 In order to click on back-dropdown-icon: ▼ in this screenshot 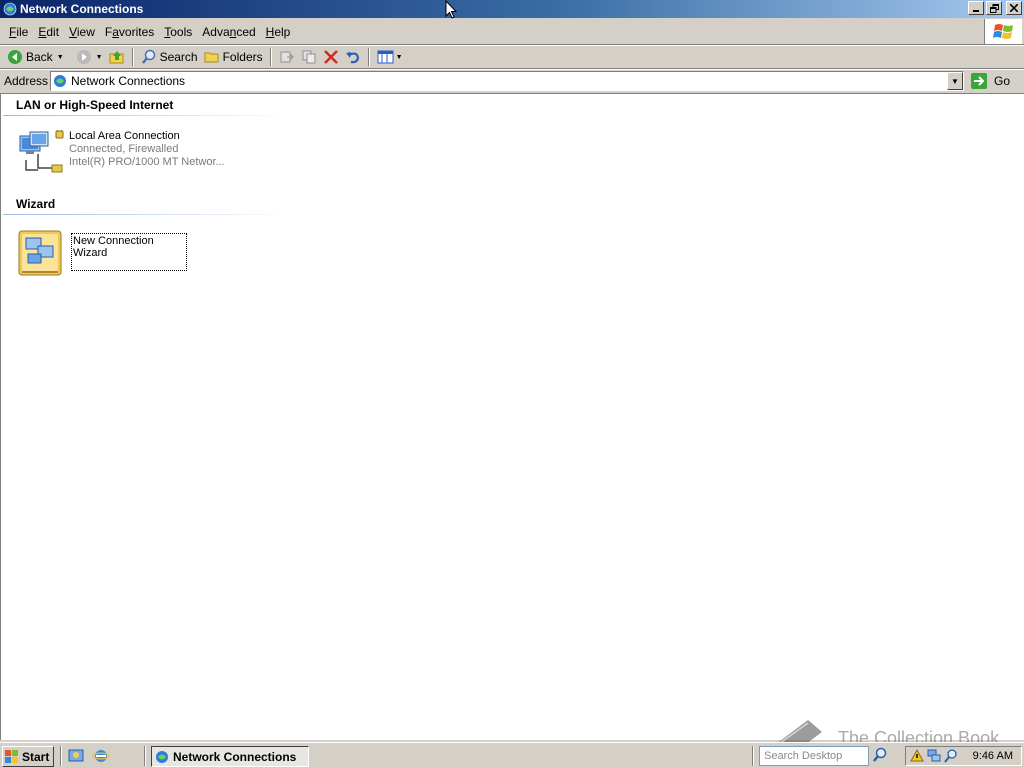, I will do `click(60, 57)`.